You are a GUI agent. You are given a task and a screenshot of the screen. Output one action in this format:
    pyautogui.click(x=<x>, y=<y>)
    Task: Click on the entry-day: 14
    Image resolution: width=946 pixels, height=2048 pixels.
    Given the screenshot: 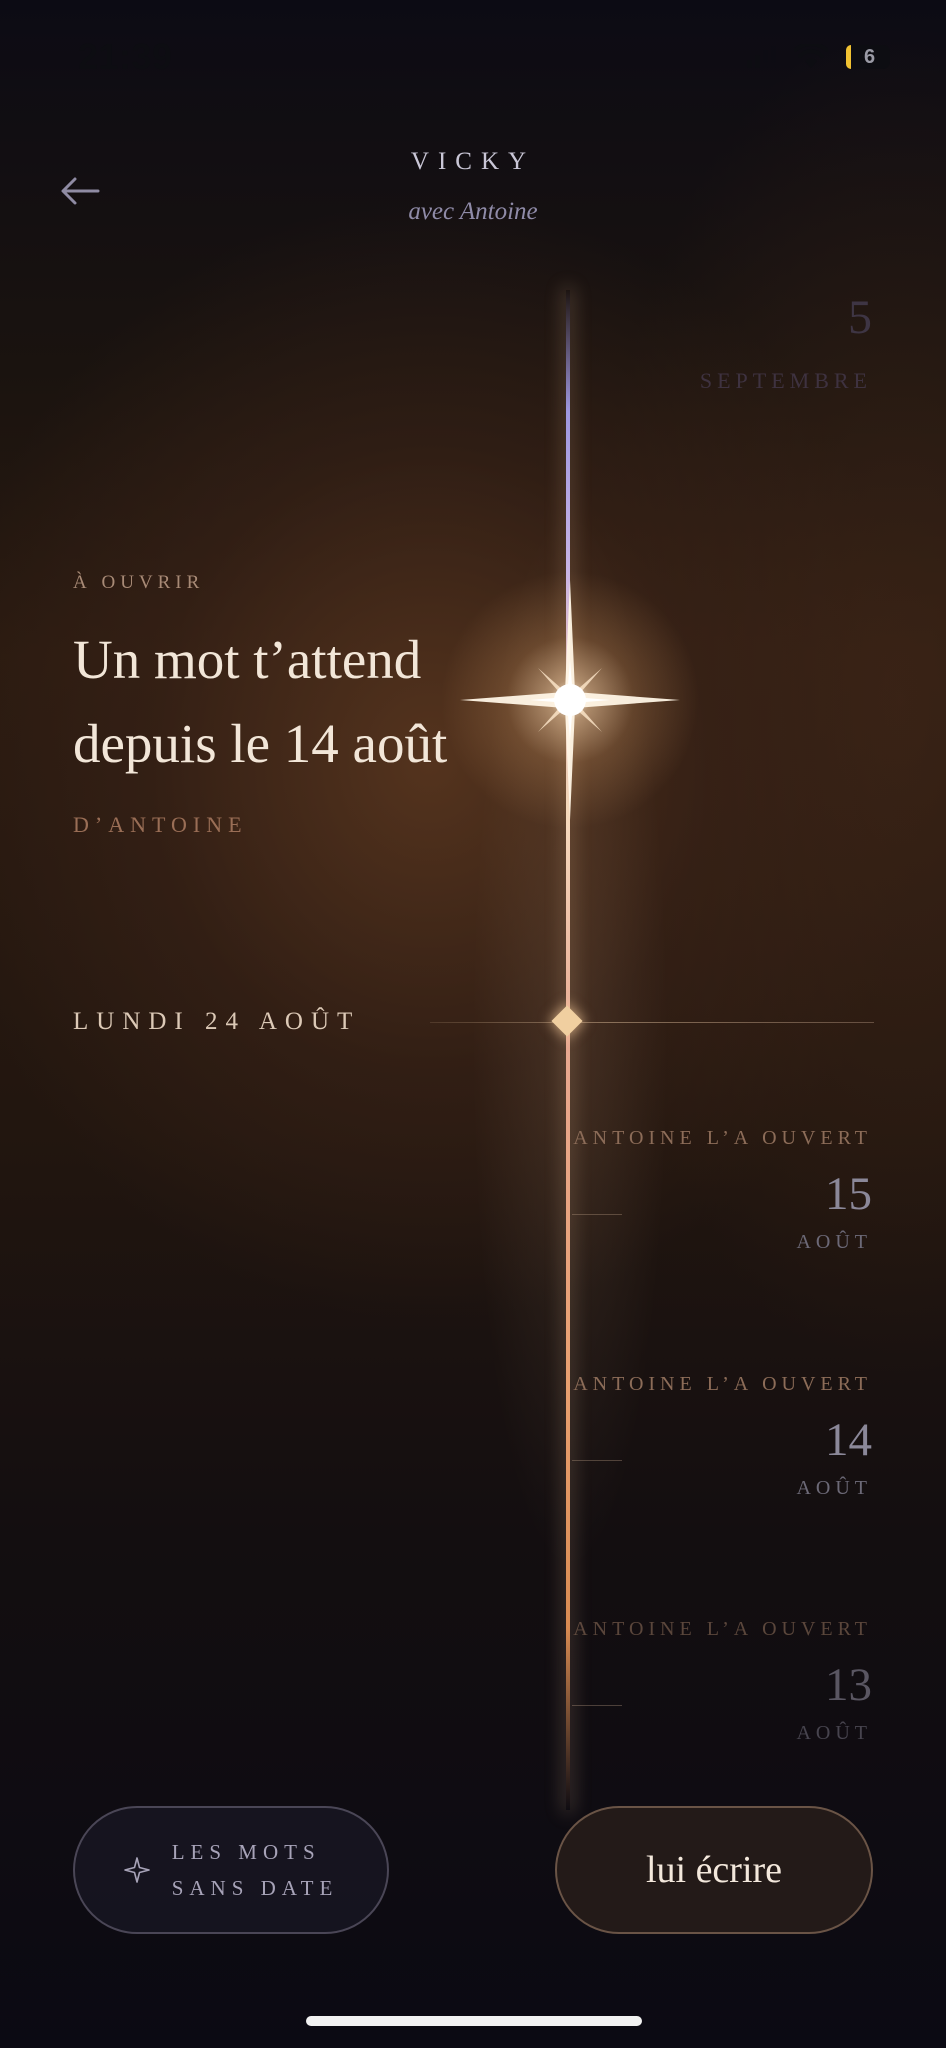 What is the action you would take?
    pyautogui.click(x=848, y=1440)
    